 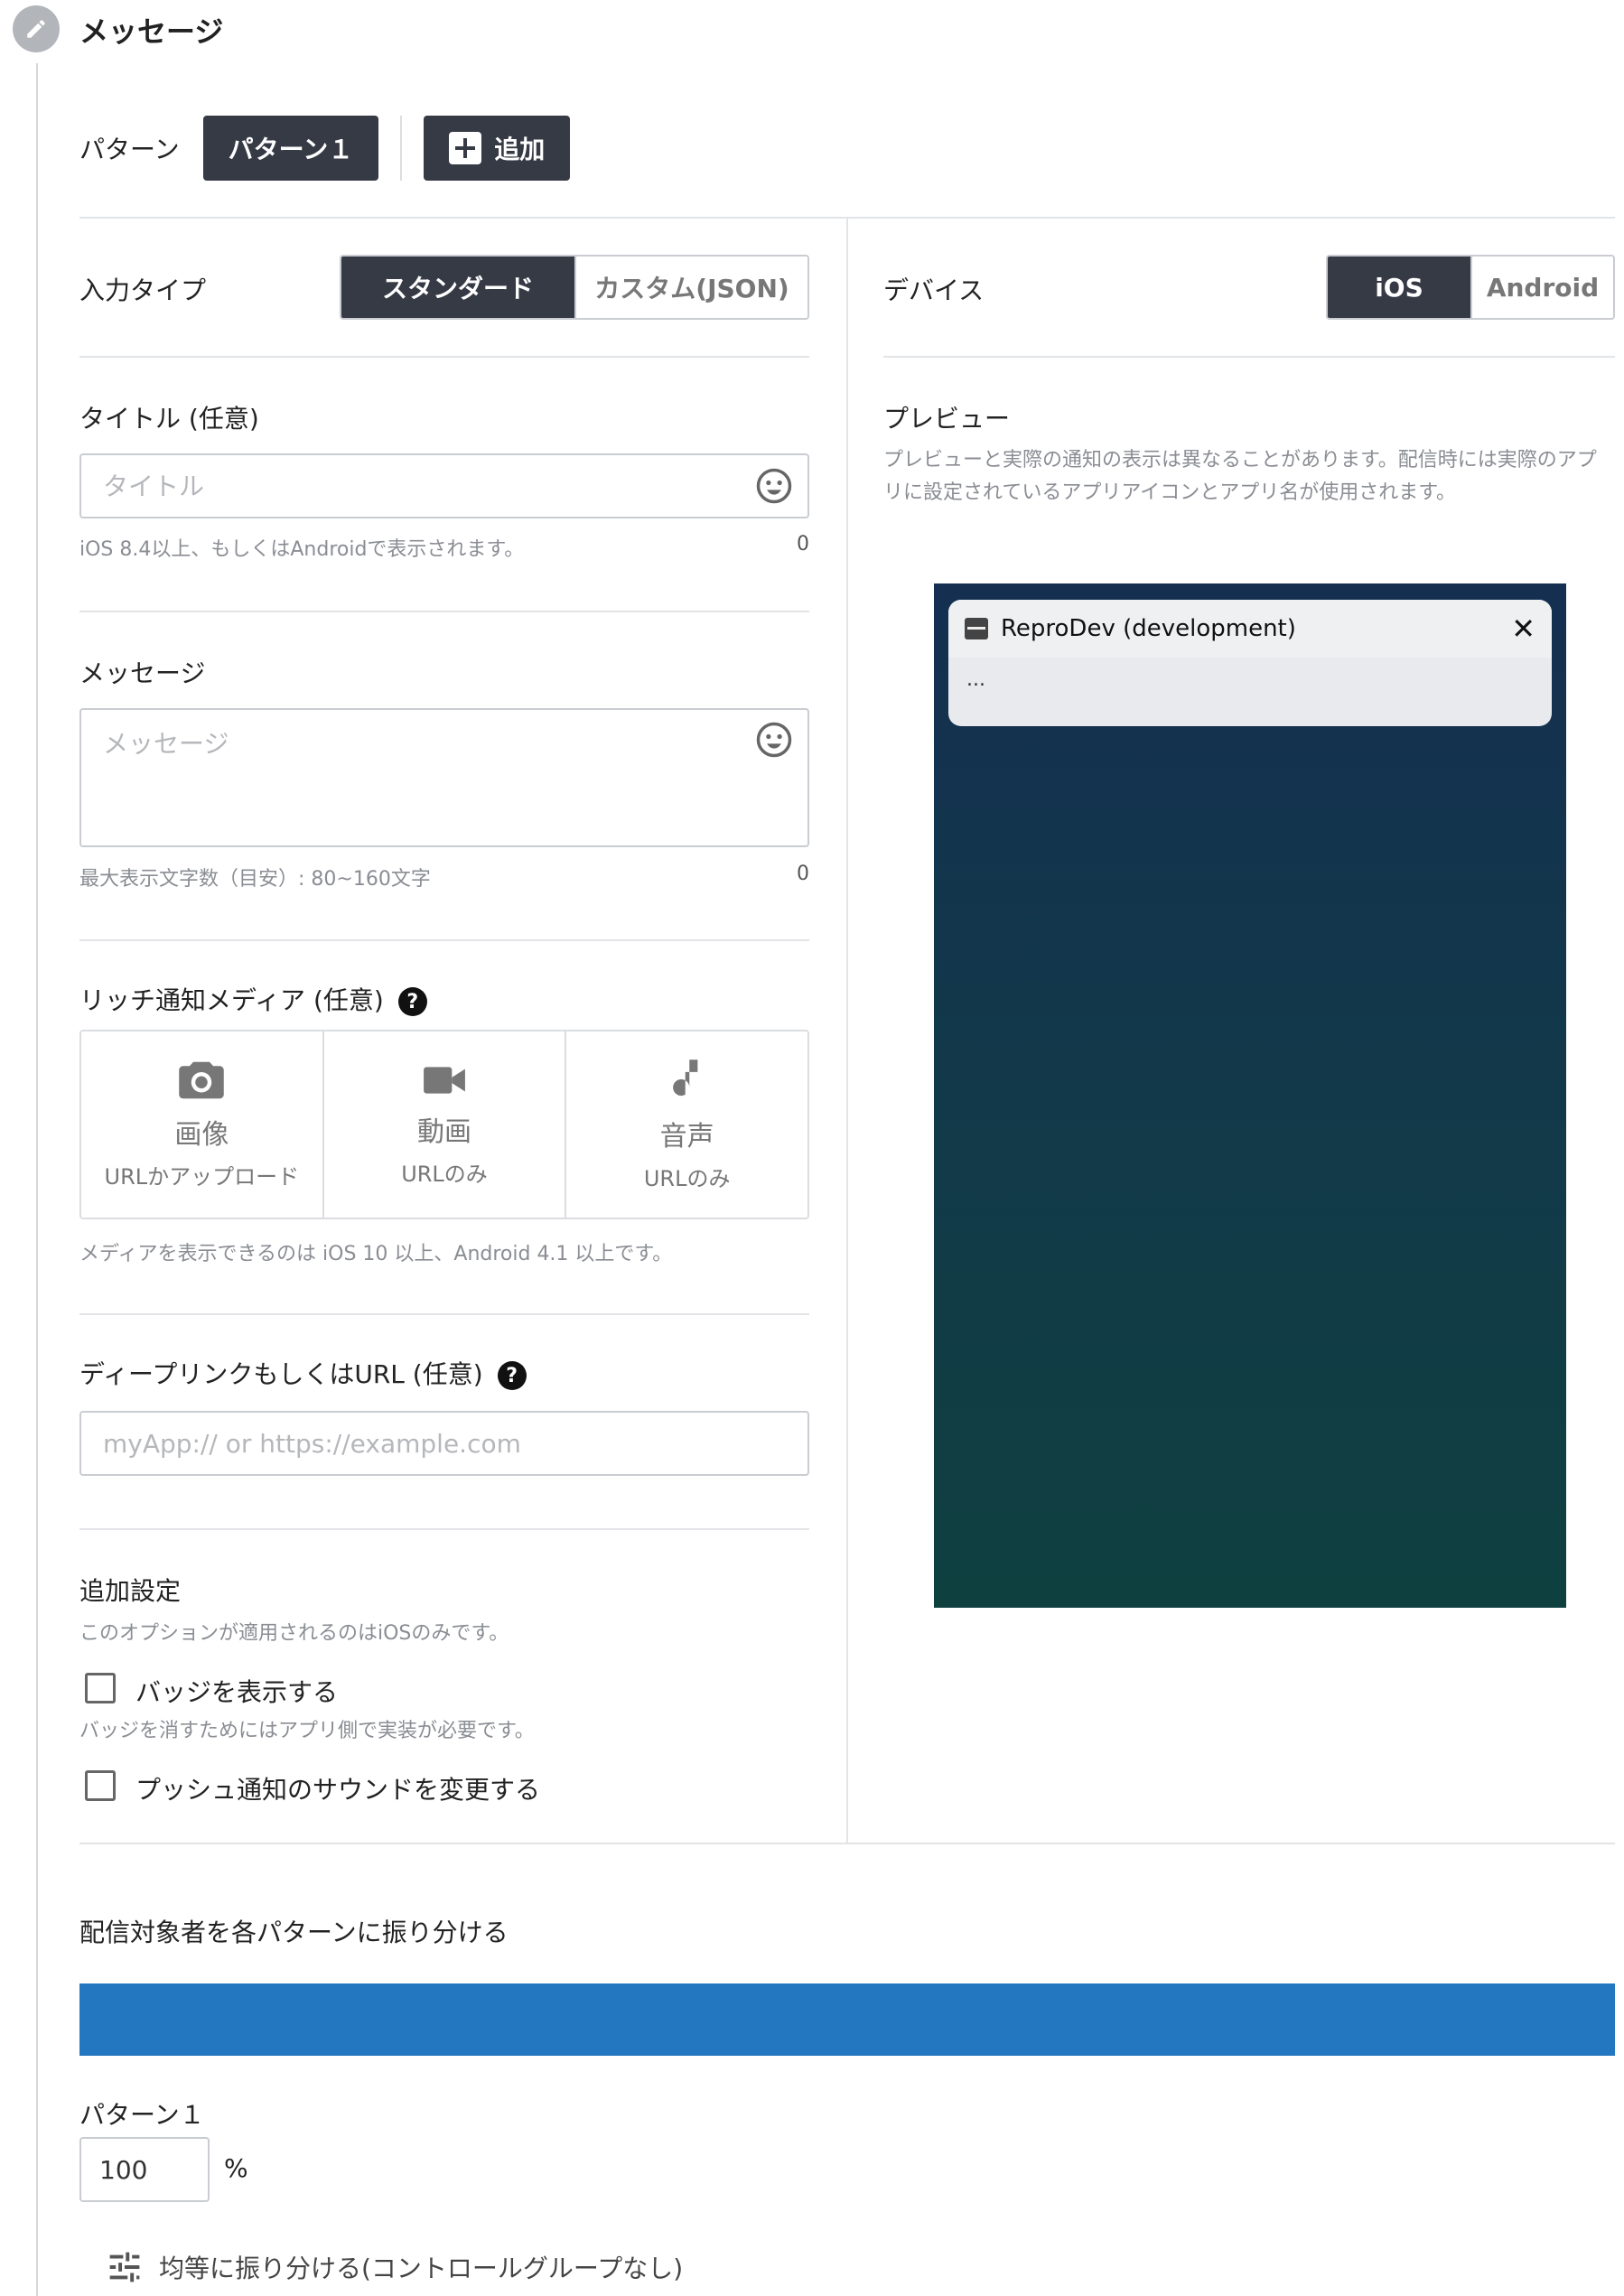 What do you see at coordinates (444, 1131) in the screenshot?
I see `media-video-title: 動画` at bounding box center [444, 1131].